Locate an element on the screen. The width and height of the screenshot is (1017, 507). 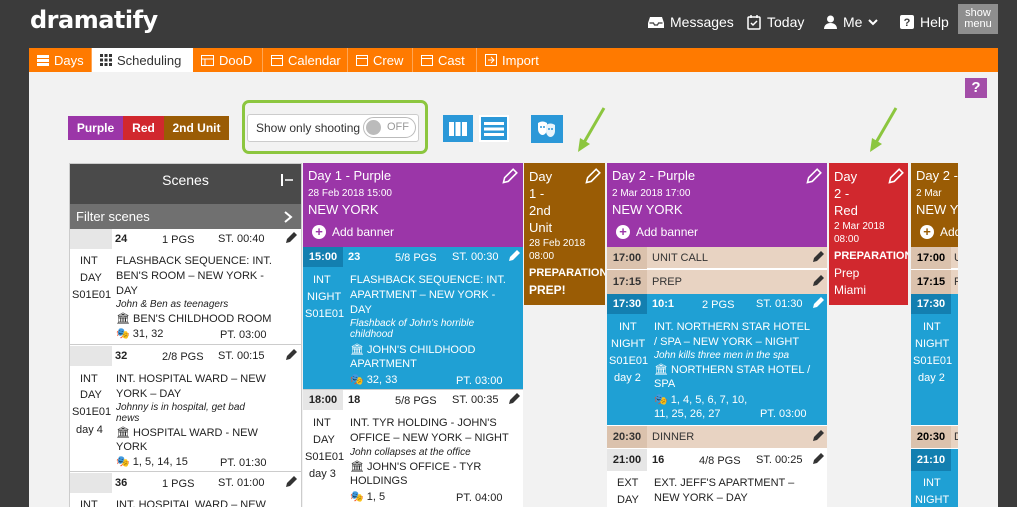
scene-location-label: JOHN'S CHILDHOOD is located at coordinates (421, 350).